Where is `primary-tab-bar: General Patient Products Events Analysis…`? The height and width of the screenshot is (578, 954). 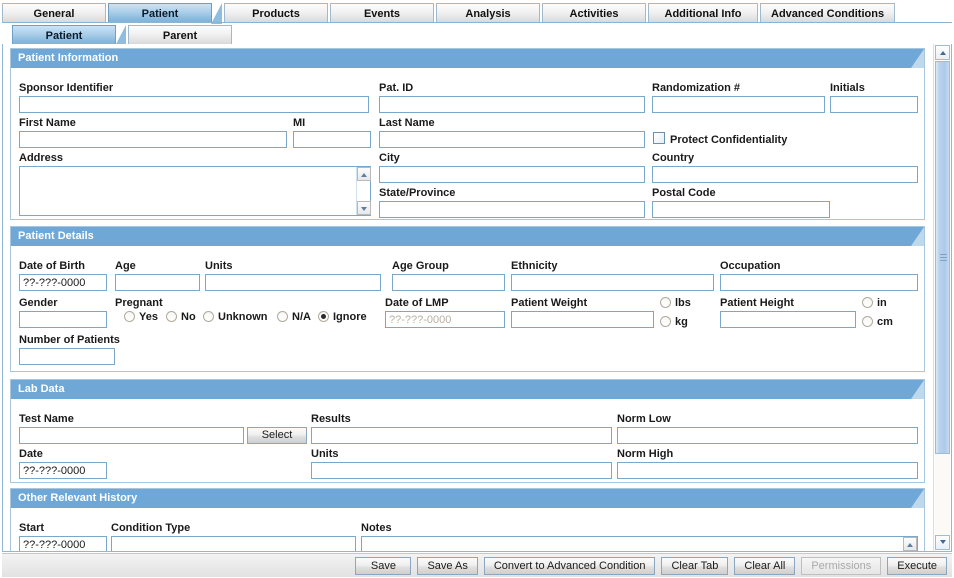 primary-tab-bar: General Patient Products Events Analysis… is located at coordinates (449, 12).